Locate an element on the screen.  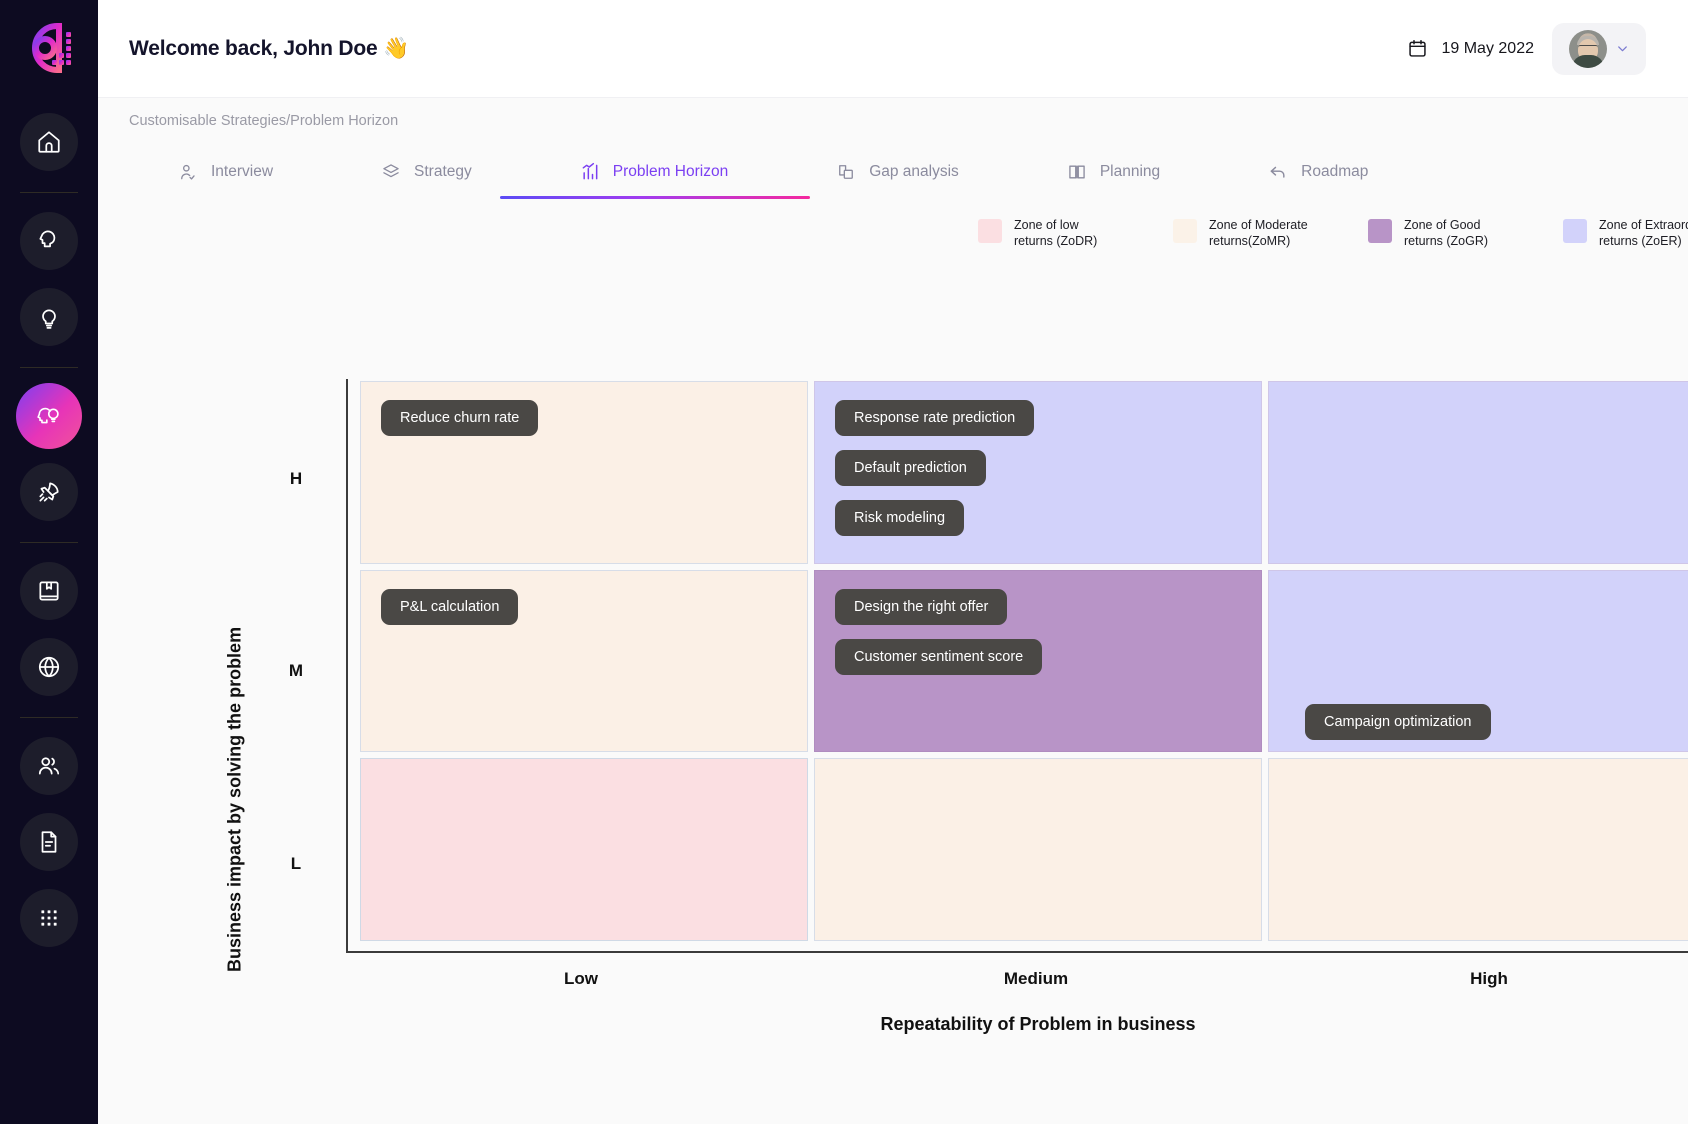
tab-strategy: Strategy is located at coordinates (426, 171).